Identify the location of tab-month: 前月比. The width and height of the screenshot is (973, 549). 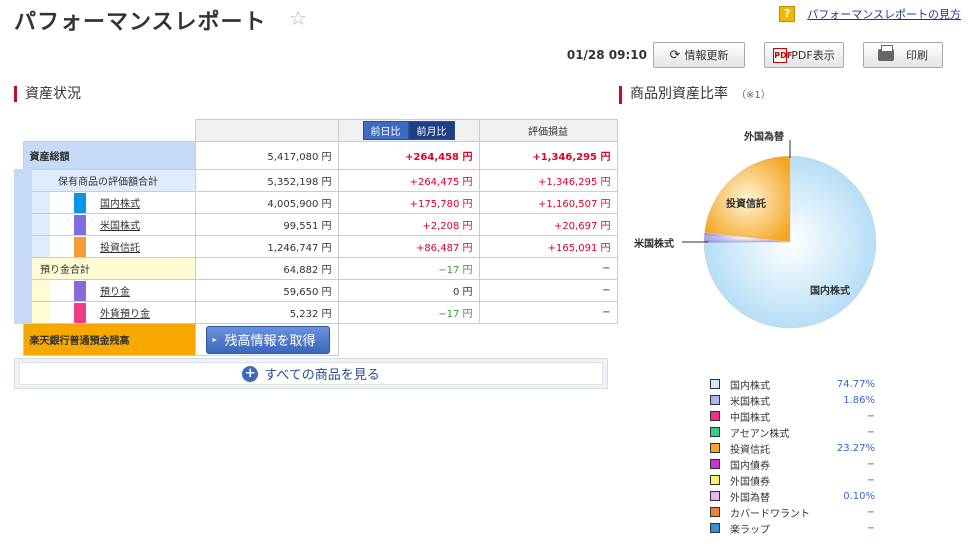
(431, 130).